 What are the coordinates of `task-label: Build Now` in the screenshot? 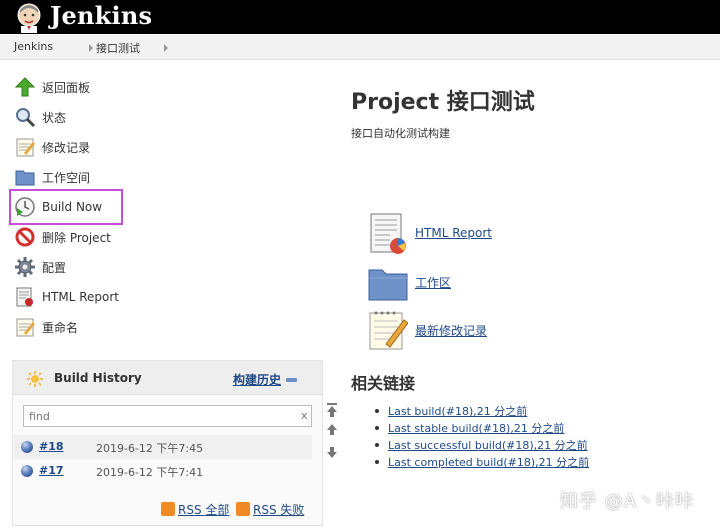 It's located at (72, 207).